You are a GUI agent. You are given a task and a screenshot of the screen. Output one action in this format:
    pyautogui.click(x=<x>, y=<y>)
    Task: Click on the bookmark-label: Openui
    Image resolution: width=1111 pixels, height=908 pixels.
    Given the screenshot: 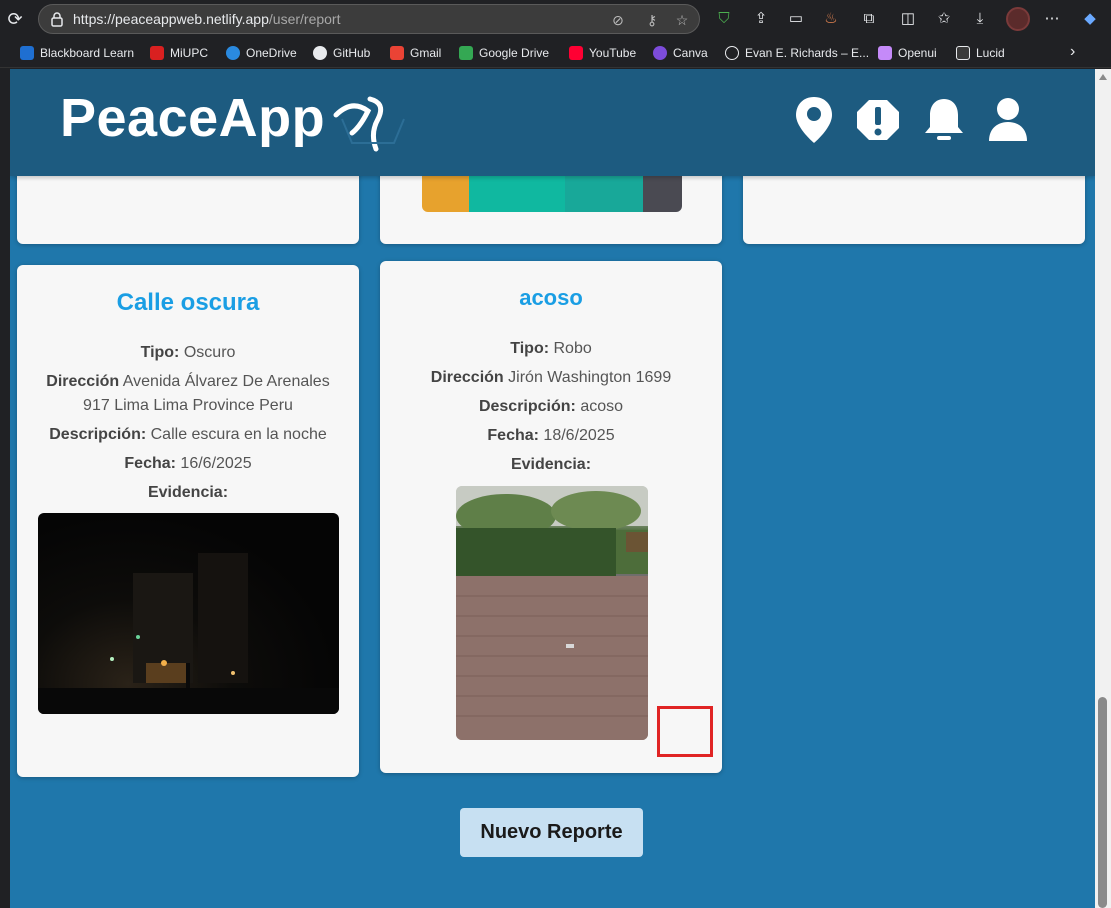 What is the action you would take?
    pyautogui.click(x=917, y=53)
    